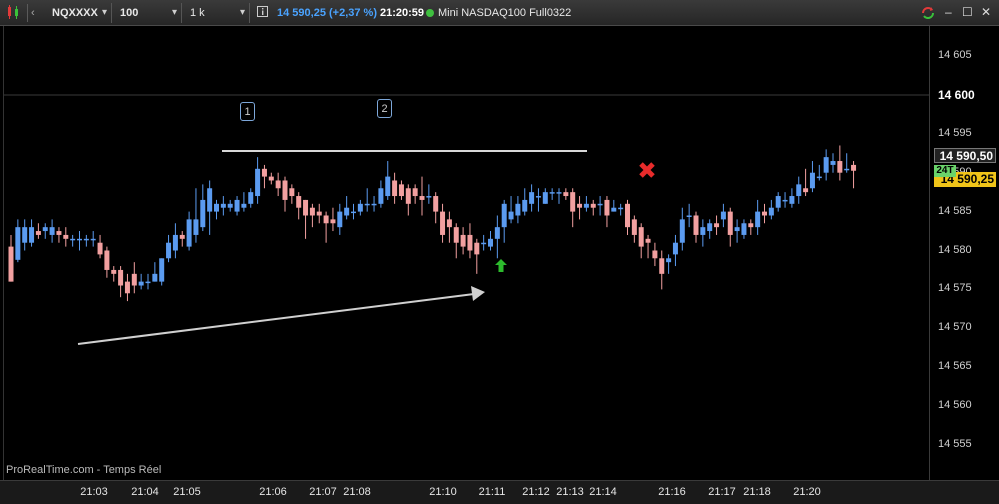 This screenshot has height=504, width=999. What do you see at coordinates (263, 13) in the screenshot?
I see `info-icon` at bounding box center [263, 13].